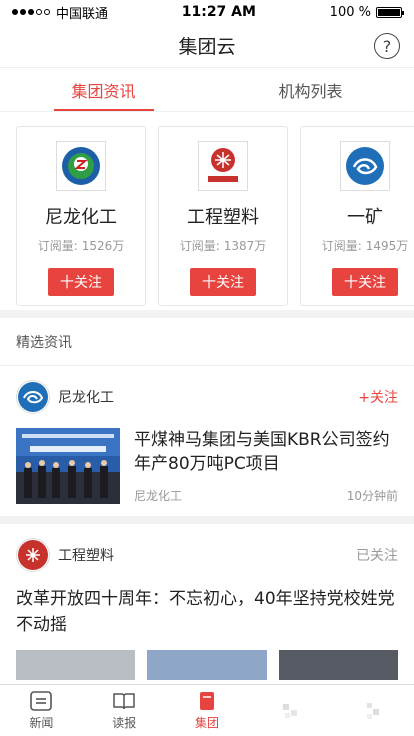 The image size is (414, 736). What do you see at coordinates (31, 12) in the screenshot?
I see `signal-icon` at bounding box center [31, 12].